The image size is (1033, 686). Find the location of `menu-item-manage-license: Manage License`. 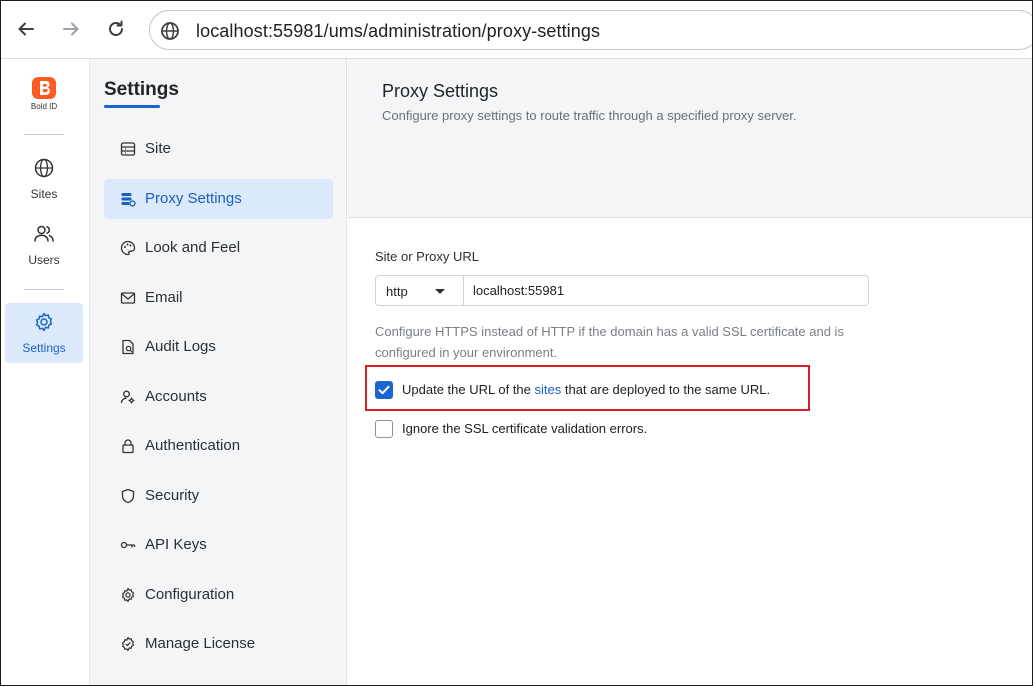

menu-item-manage-license: Manage License is located at coordinates (218, 644).